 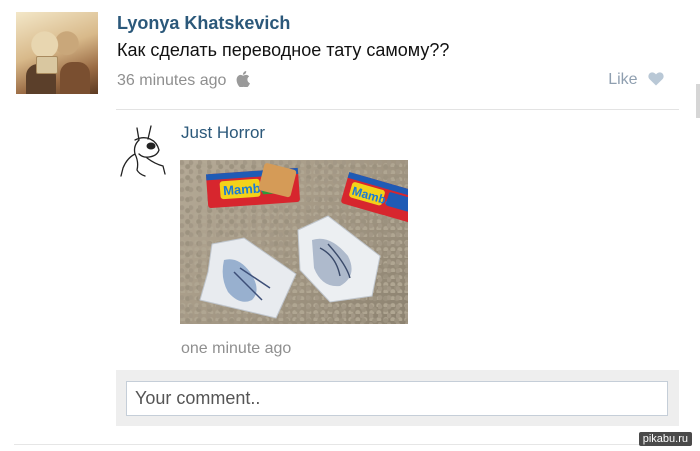 What do you see at coordinates (656, 79) in the screenshot?
I see `heart-icon` at bounding box center [656, 79].